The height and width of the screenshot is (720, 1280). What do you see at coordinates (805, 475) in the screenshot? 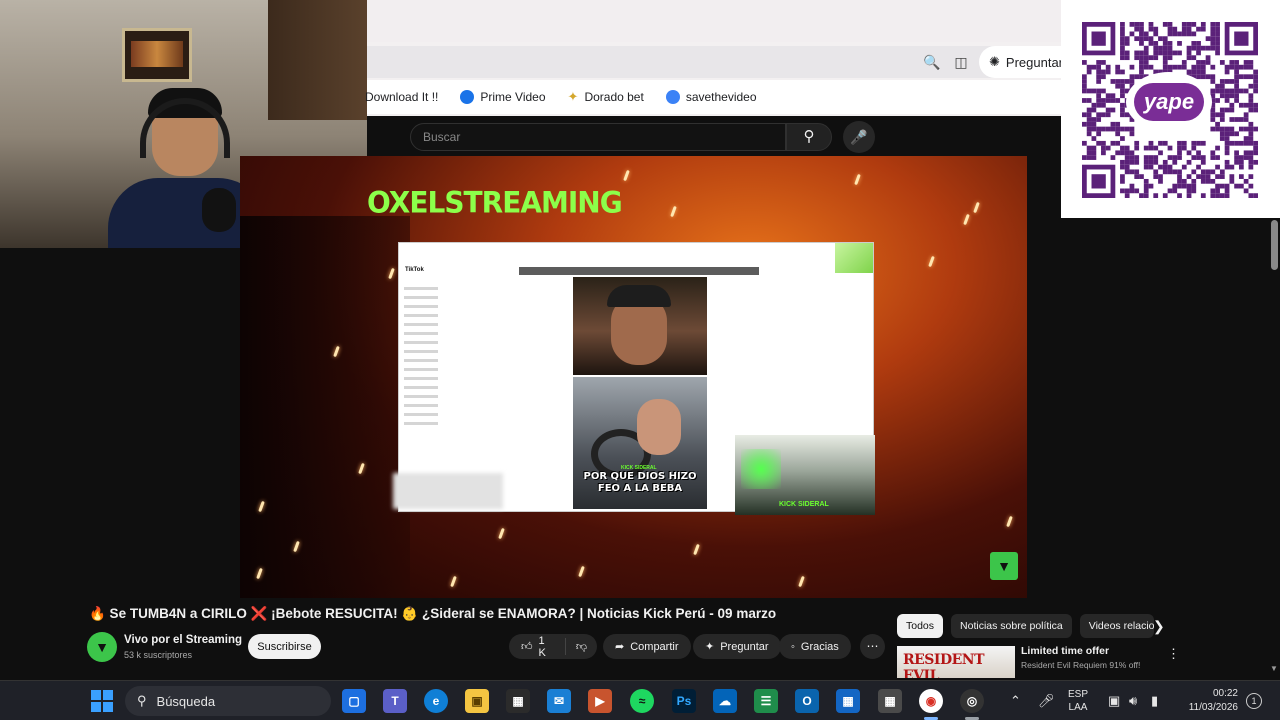
I see `inner-webcam: KICK SIDERAL` at bounding box center [805, 475].